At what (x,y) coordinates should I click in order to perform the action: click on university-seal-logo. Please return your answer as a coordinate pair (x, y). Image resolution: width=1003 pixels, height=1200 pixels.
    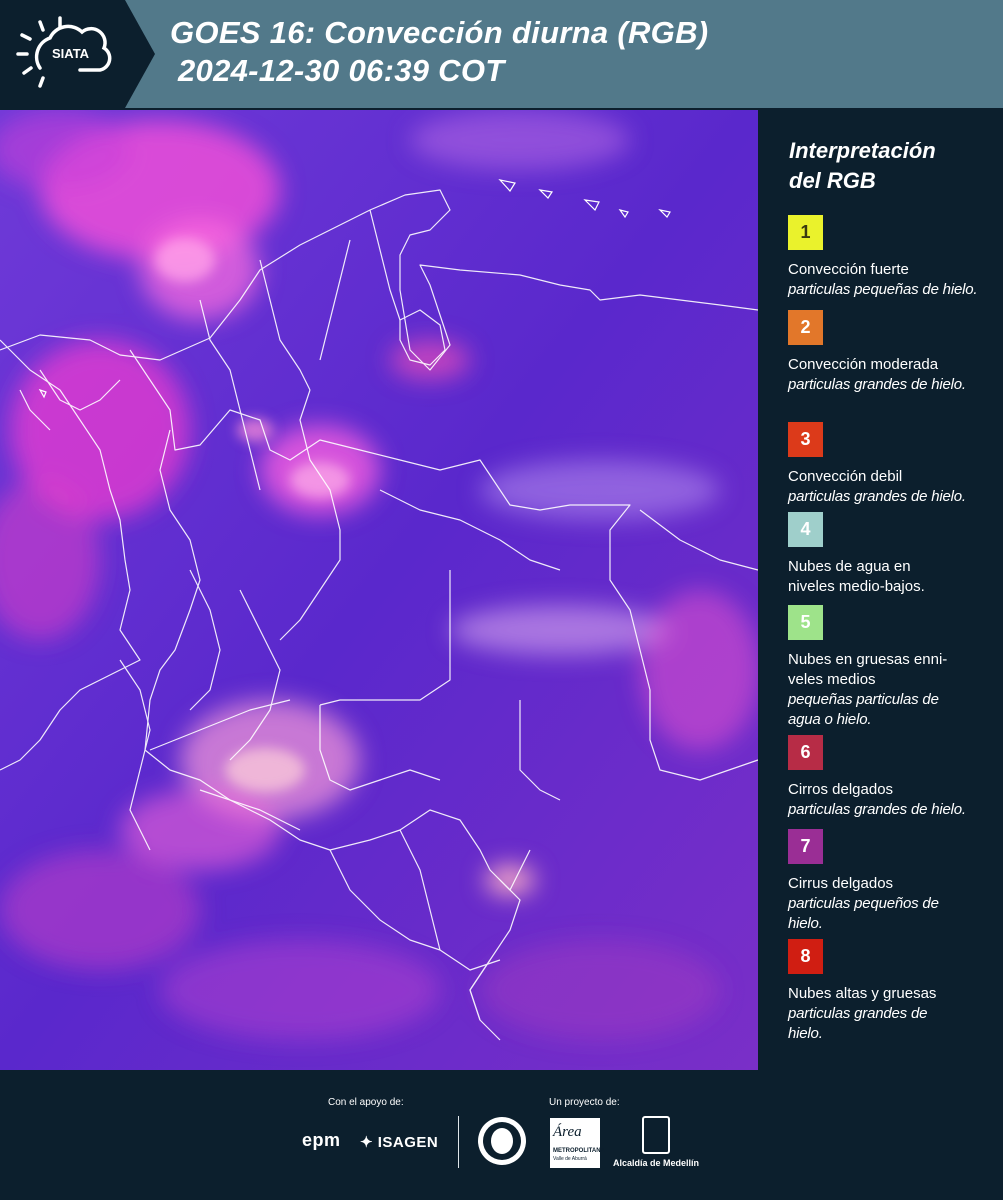
    Looking at the image, I should click on (502, 1141).